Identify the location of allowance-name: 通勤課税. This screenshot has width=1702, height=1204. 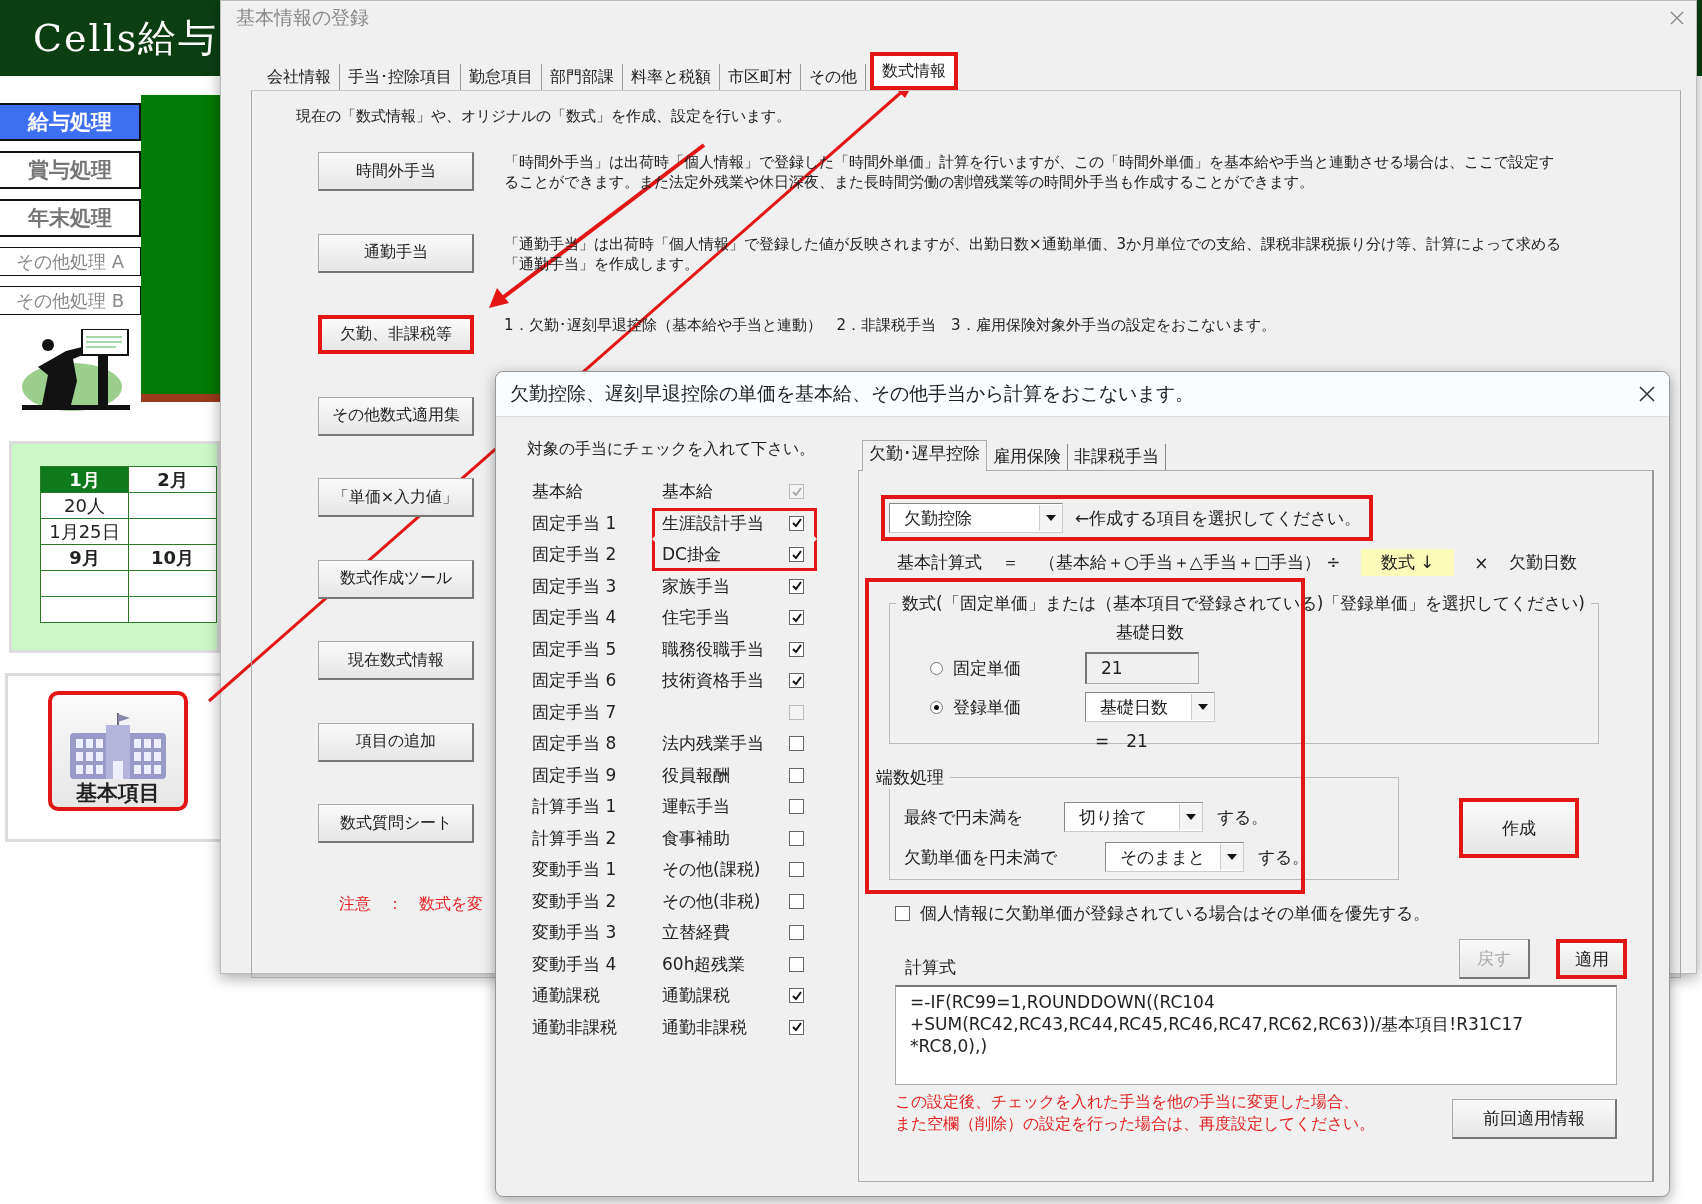
(696, 995).